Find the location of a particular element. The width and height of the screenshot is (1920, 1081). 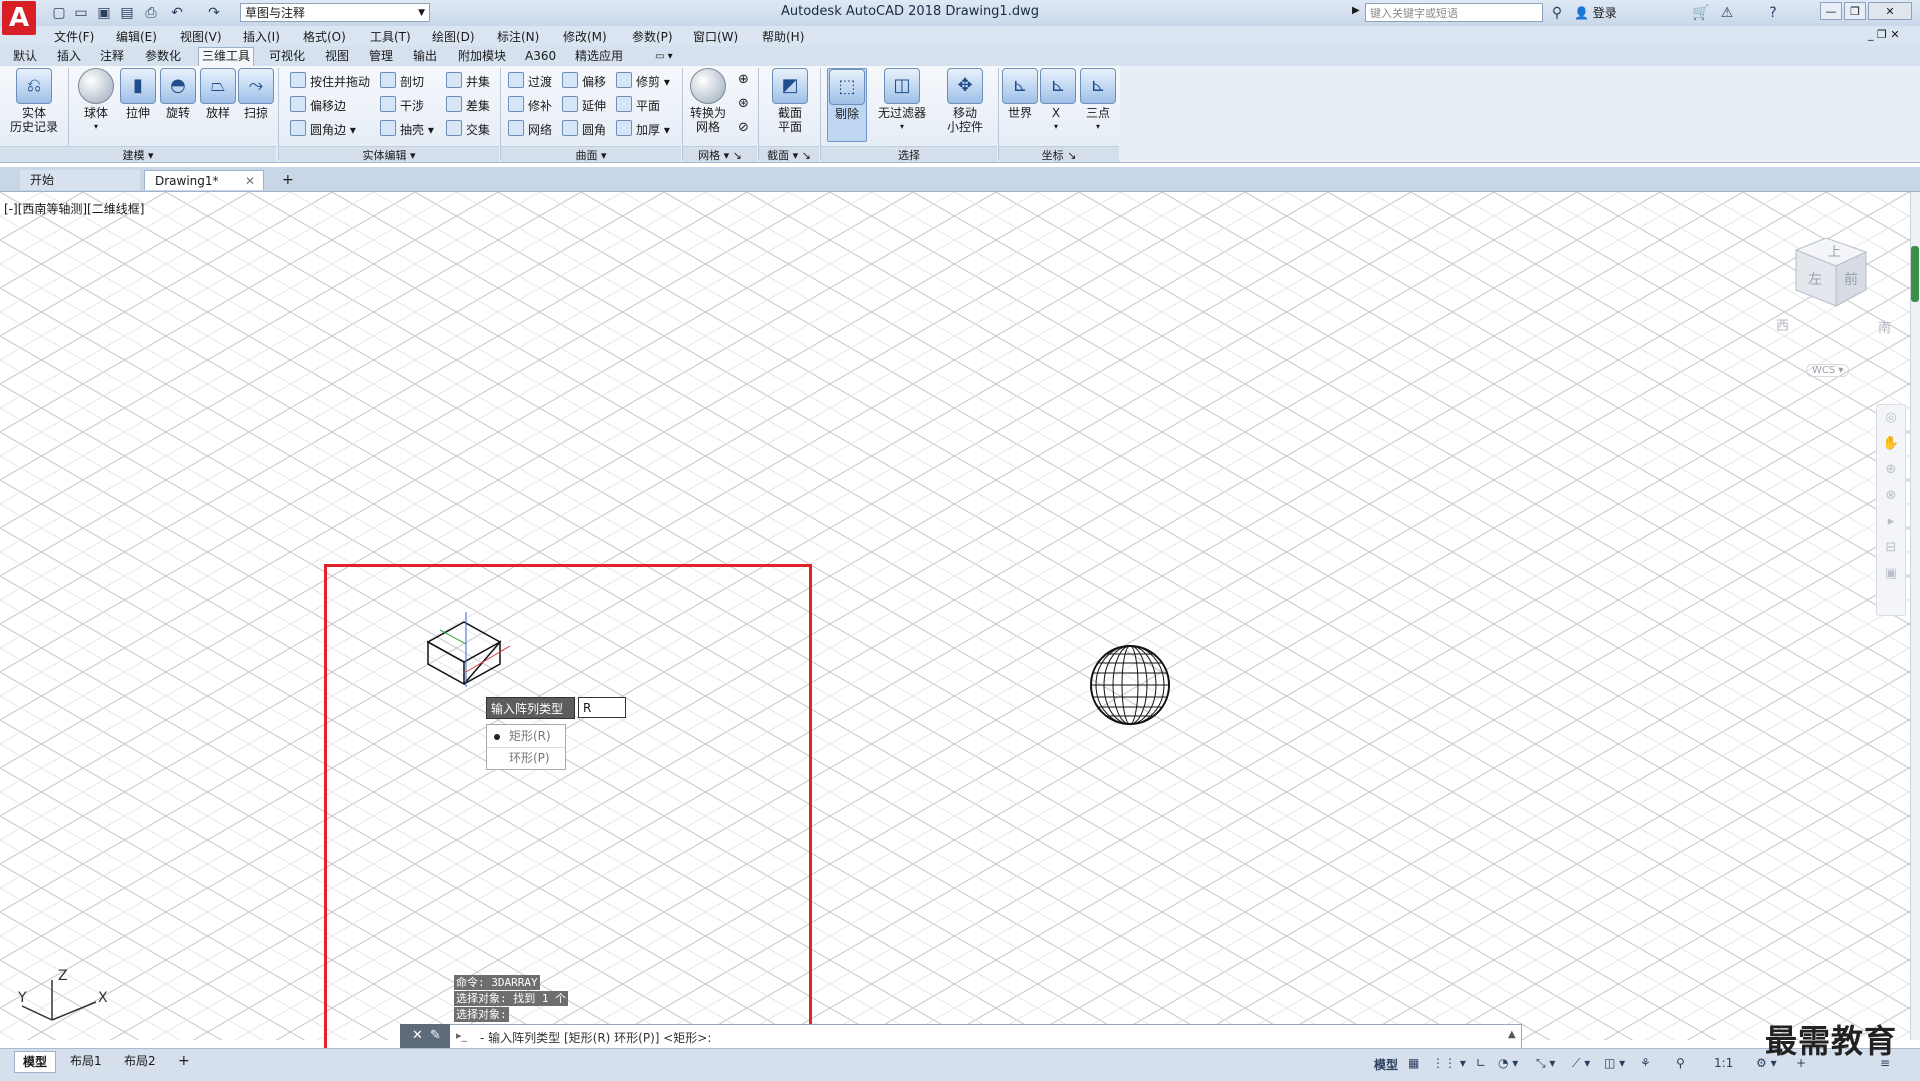

surface-fillet-button: 圆角 is located at coordinates (584, 129).